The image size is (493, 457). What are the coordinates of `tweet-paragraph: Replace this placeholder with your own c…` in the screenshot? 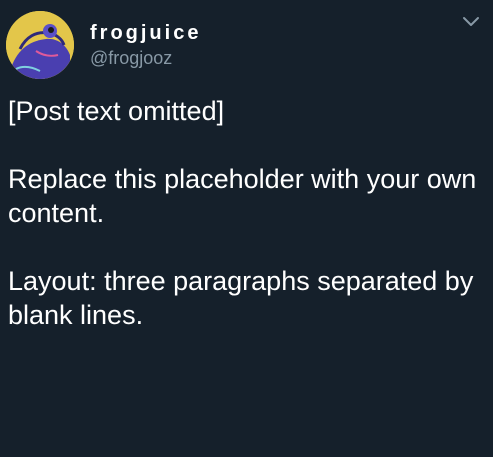 It's located at (242, 196).